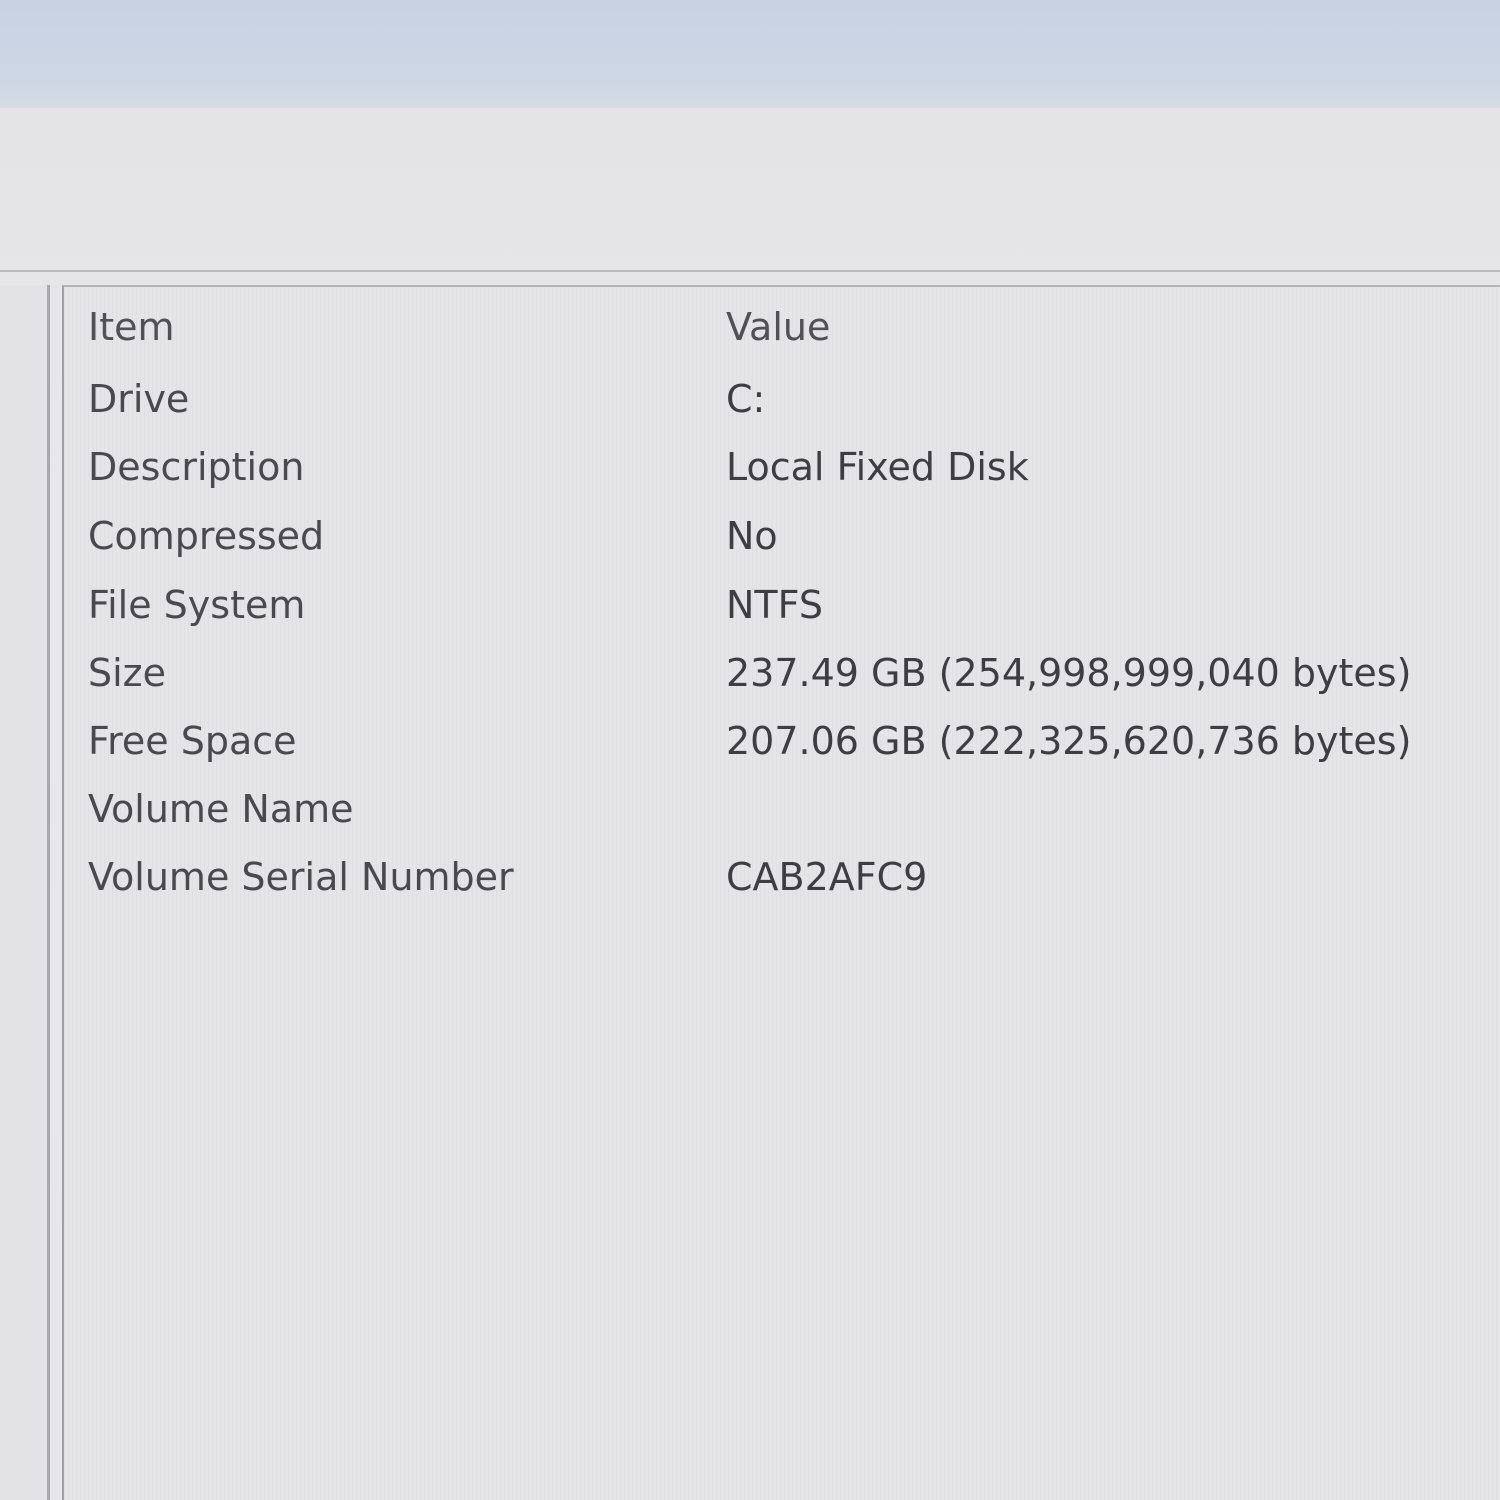 This screenshot has width=1500, height=1500. What do you see at coordinates (131, 327) in the screenshot?
I see `column-header-item: Item` at bounding box center [131, 327].